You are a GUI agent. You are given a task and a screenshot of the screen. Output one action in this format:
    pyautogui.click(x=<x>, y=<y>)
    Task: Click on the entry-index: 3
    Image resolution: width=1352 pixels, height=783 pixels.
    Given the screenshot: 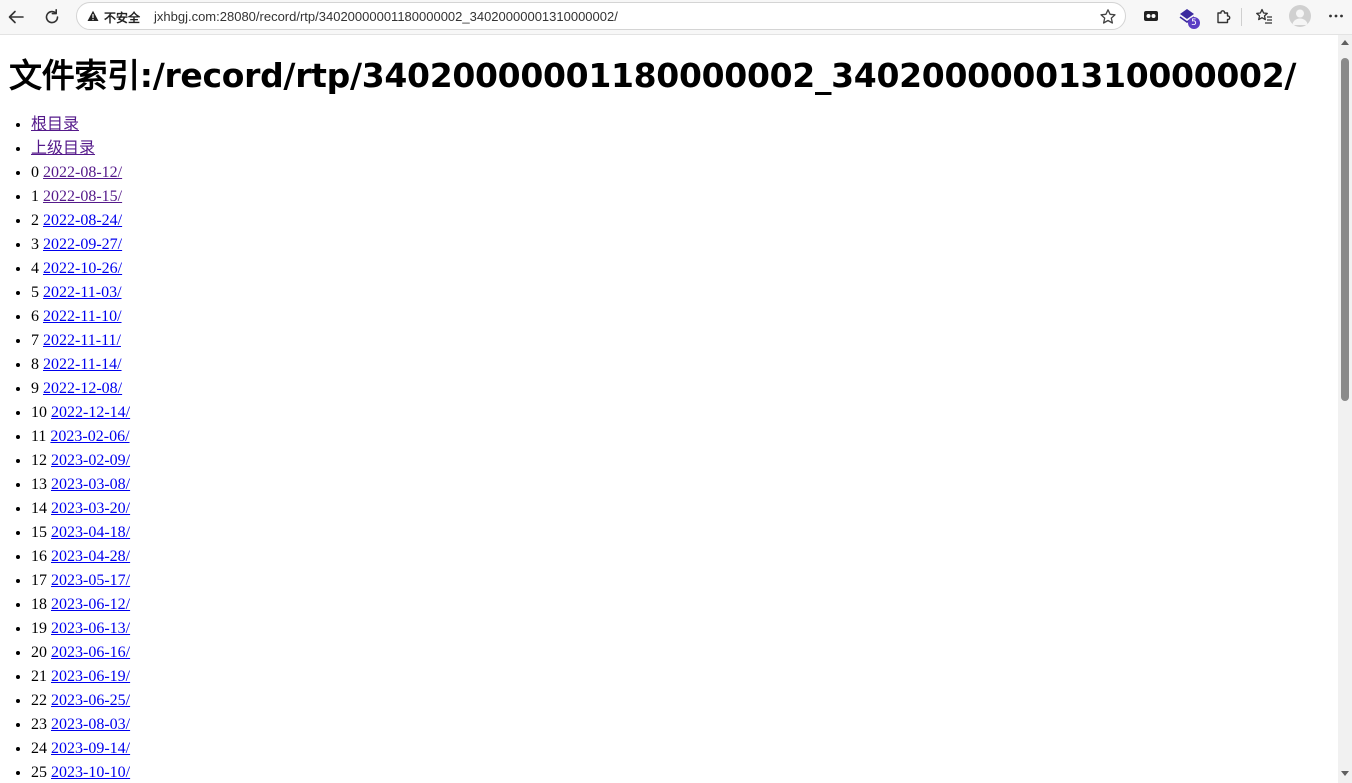 What is the action you would take?
    pyautogui.click(x=35, y=244)
    